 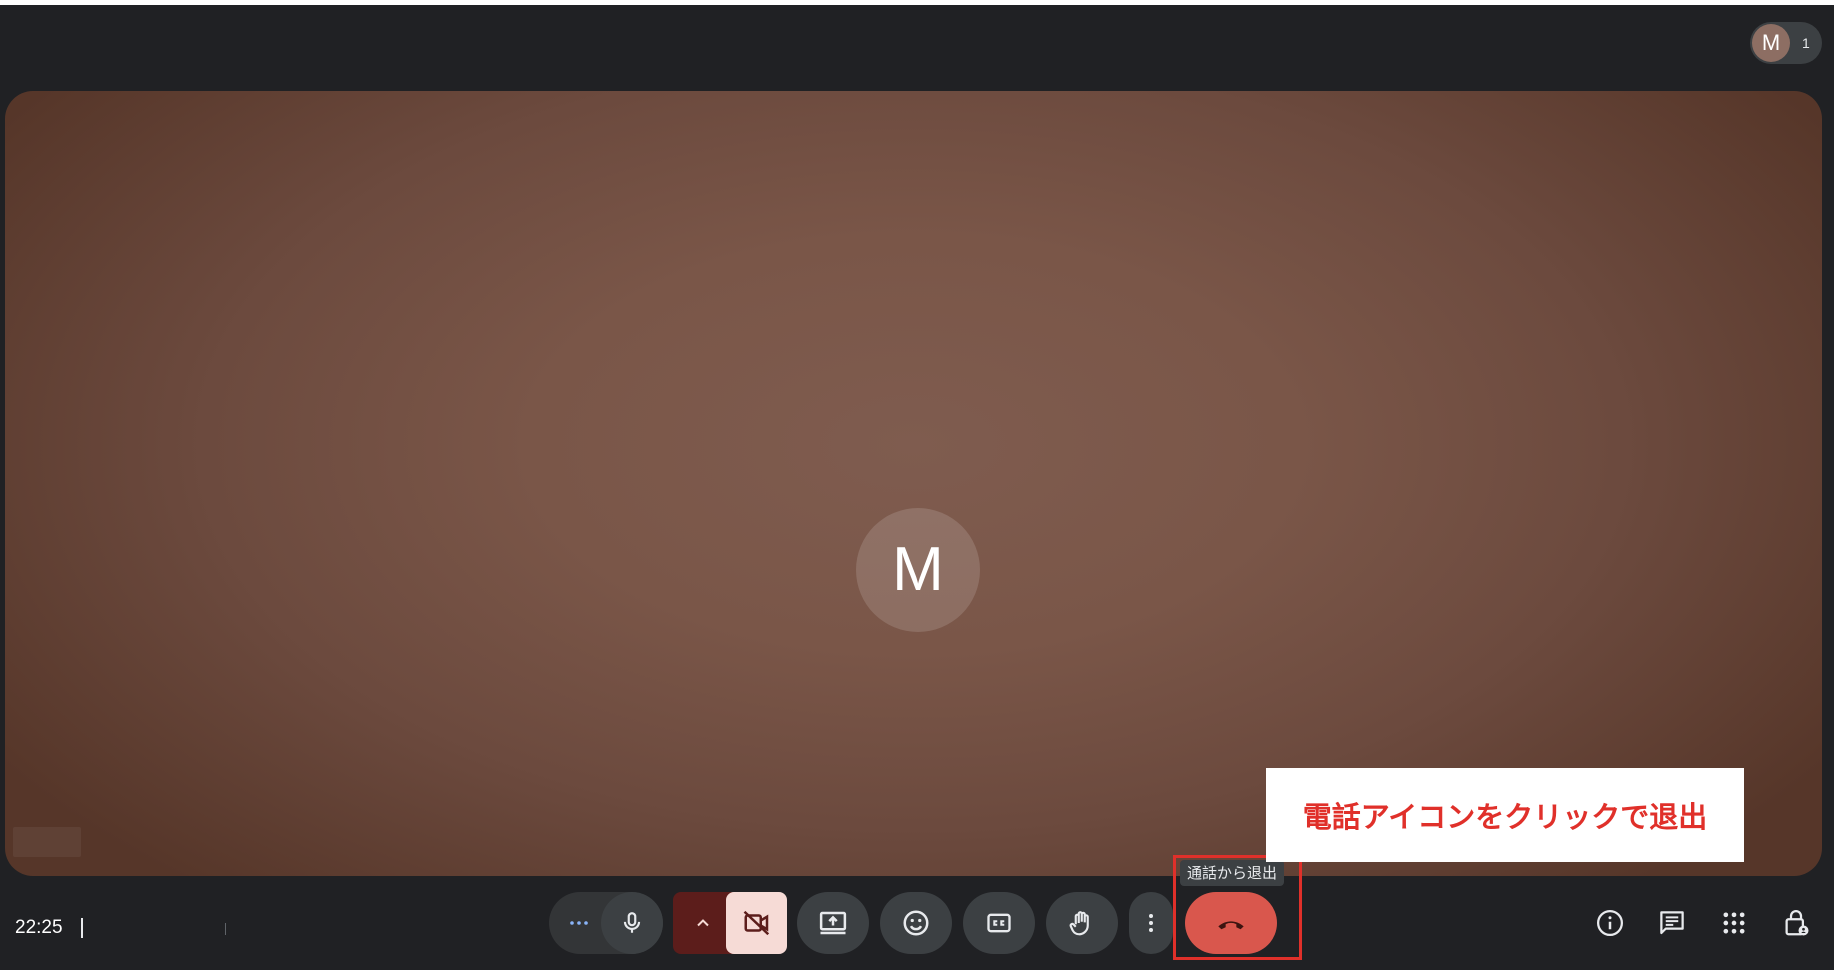 I want to click on annotation-callout: 電話アイコンをクリックで退出, so click(x=1505, y=815).